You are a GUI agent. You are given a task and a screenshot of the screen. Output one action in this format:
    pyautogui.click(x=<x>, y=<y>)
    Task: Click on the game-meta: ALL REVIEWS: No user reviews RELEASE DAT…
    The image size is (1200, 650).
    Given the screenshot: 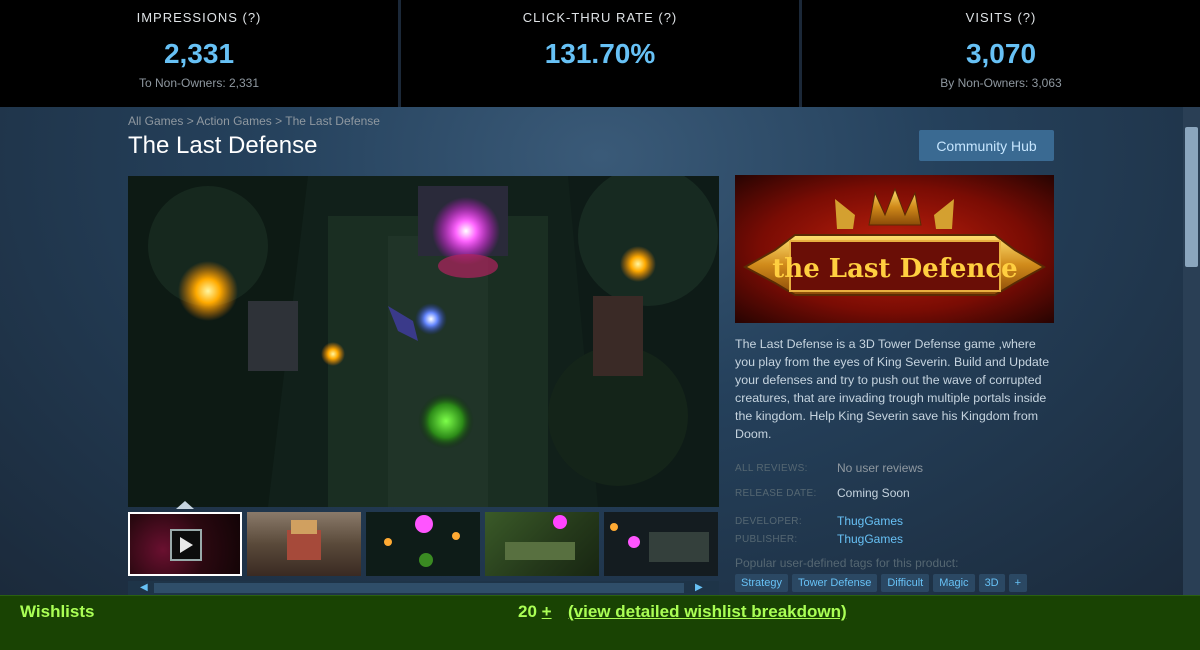 What is the action you would take?
    pyautogui.click(x=894, y=503)
    